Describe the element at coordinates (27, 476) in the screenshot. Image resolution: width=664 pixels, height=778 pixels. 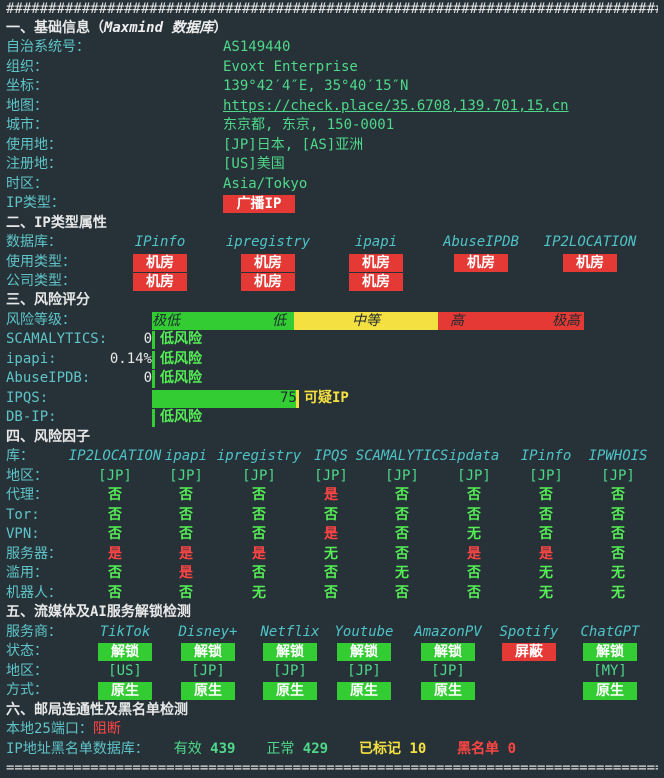
I see `factor-label: 地区：` at that location.